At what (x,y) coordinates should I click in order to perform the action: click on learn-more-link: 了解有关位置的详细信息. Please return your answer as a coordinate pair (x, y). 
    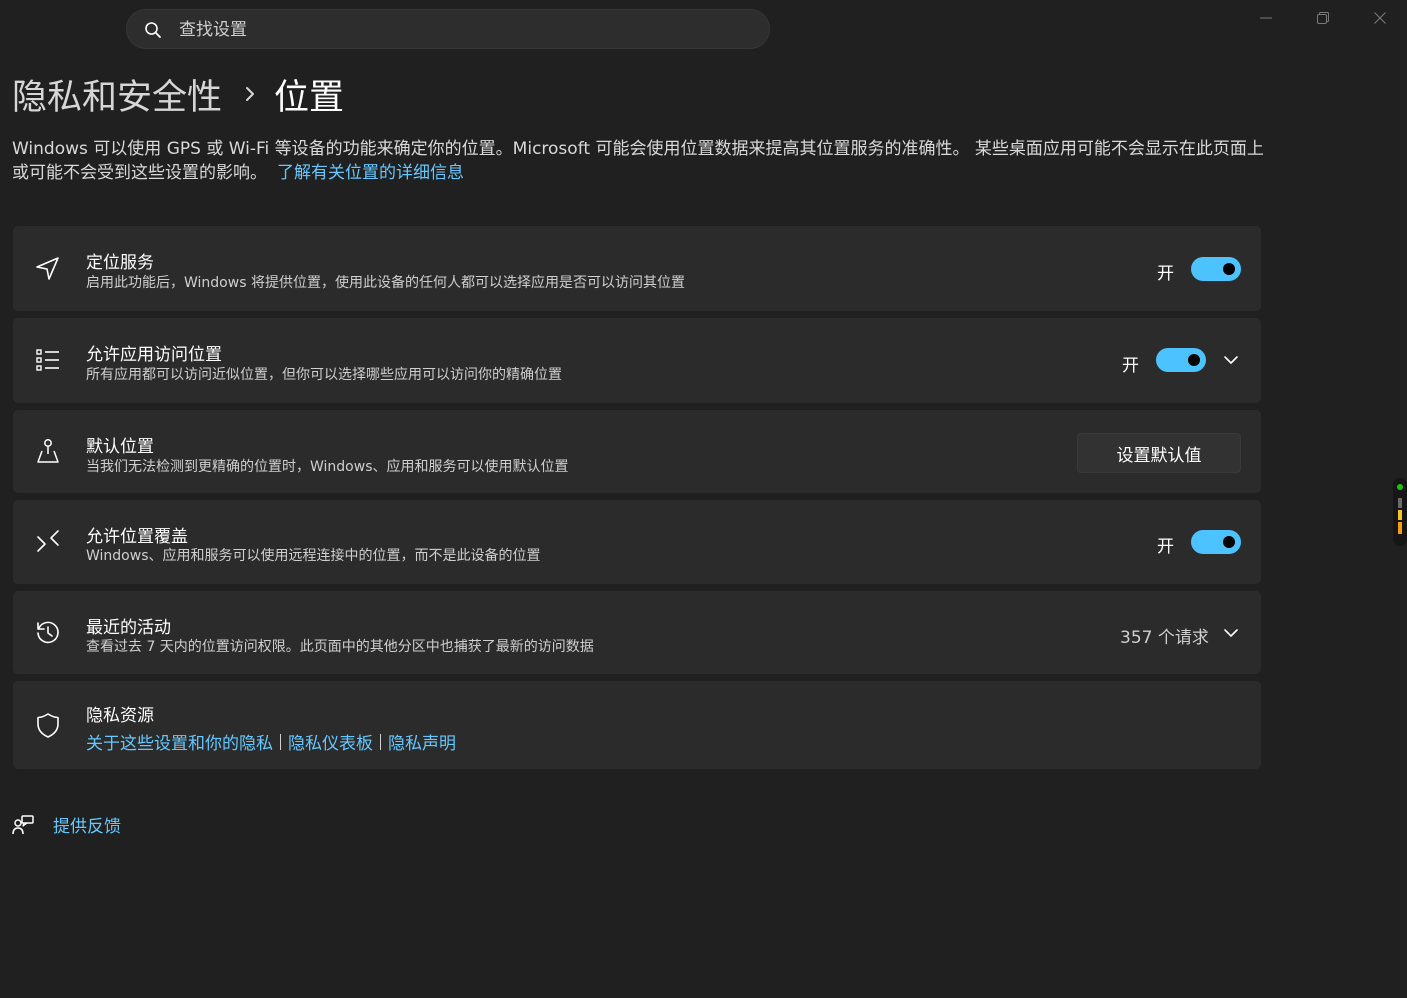
    Looking at the image, I should click on (370, 173).